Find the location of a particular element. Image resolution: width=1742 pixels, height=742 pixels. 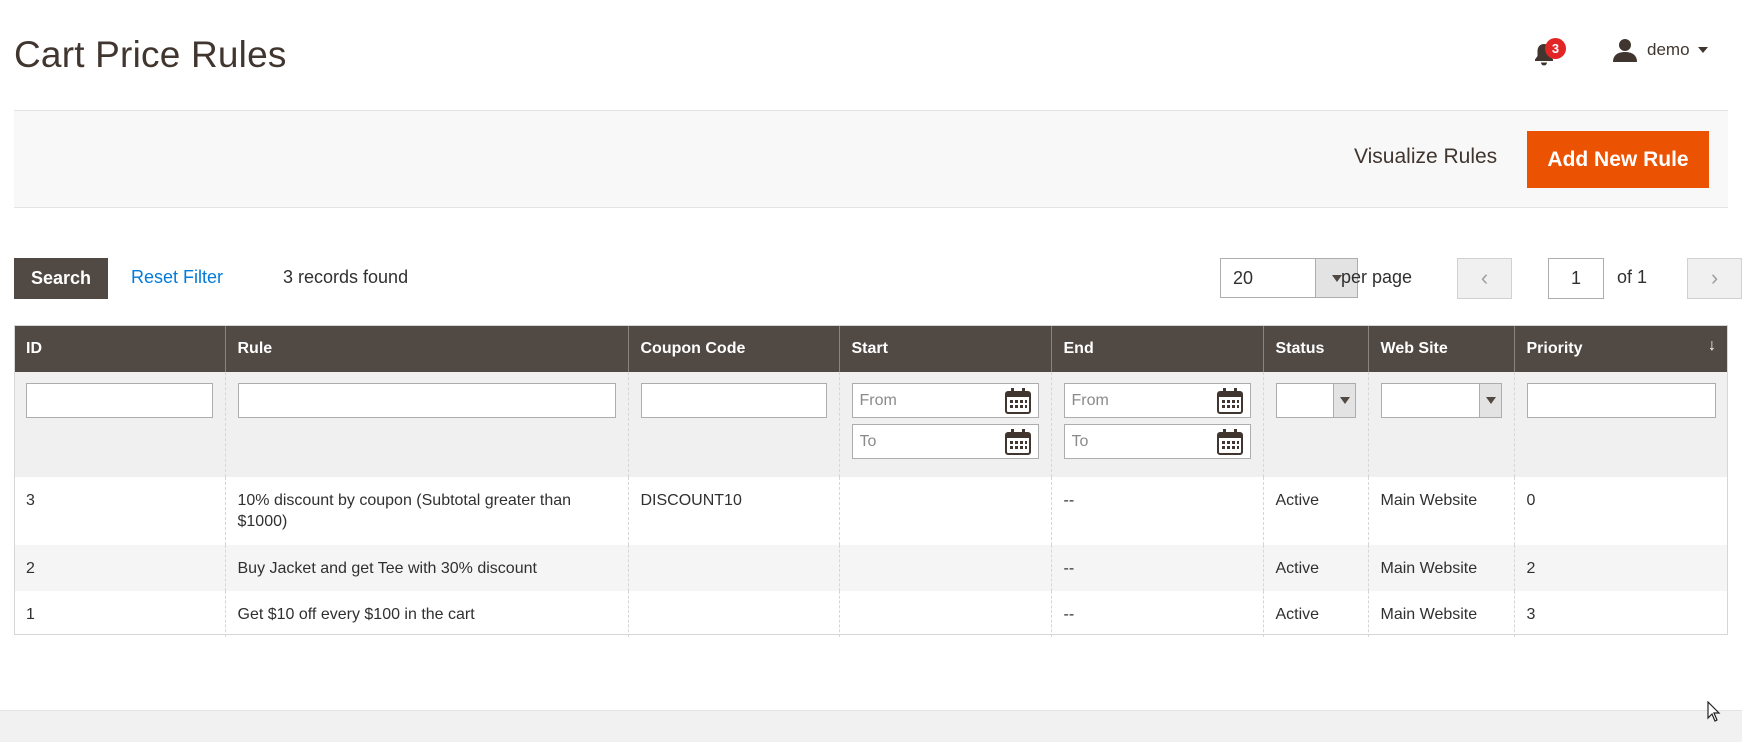

filter-cell-start is located at coordinates (944, 424).